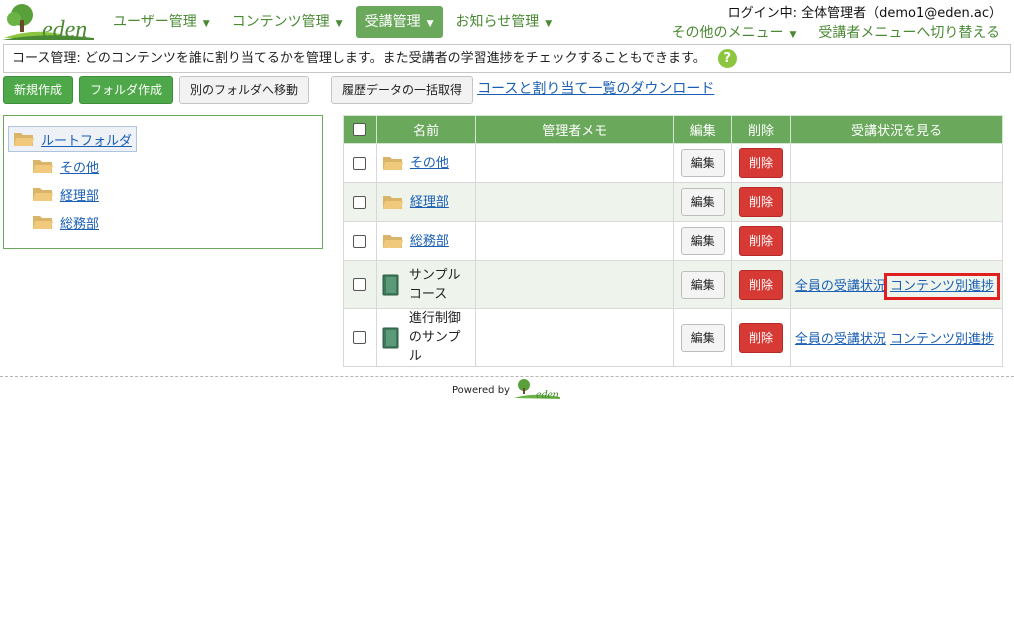 The height and width of the screenshot is (633, 1014). I want to click on other-menu-dropdown: その他のメニュー ▼, so click(733, 32).